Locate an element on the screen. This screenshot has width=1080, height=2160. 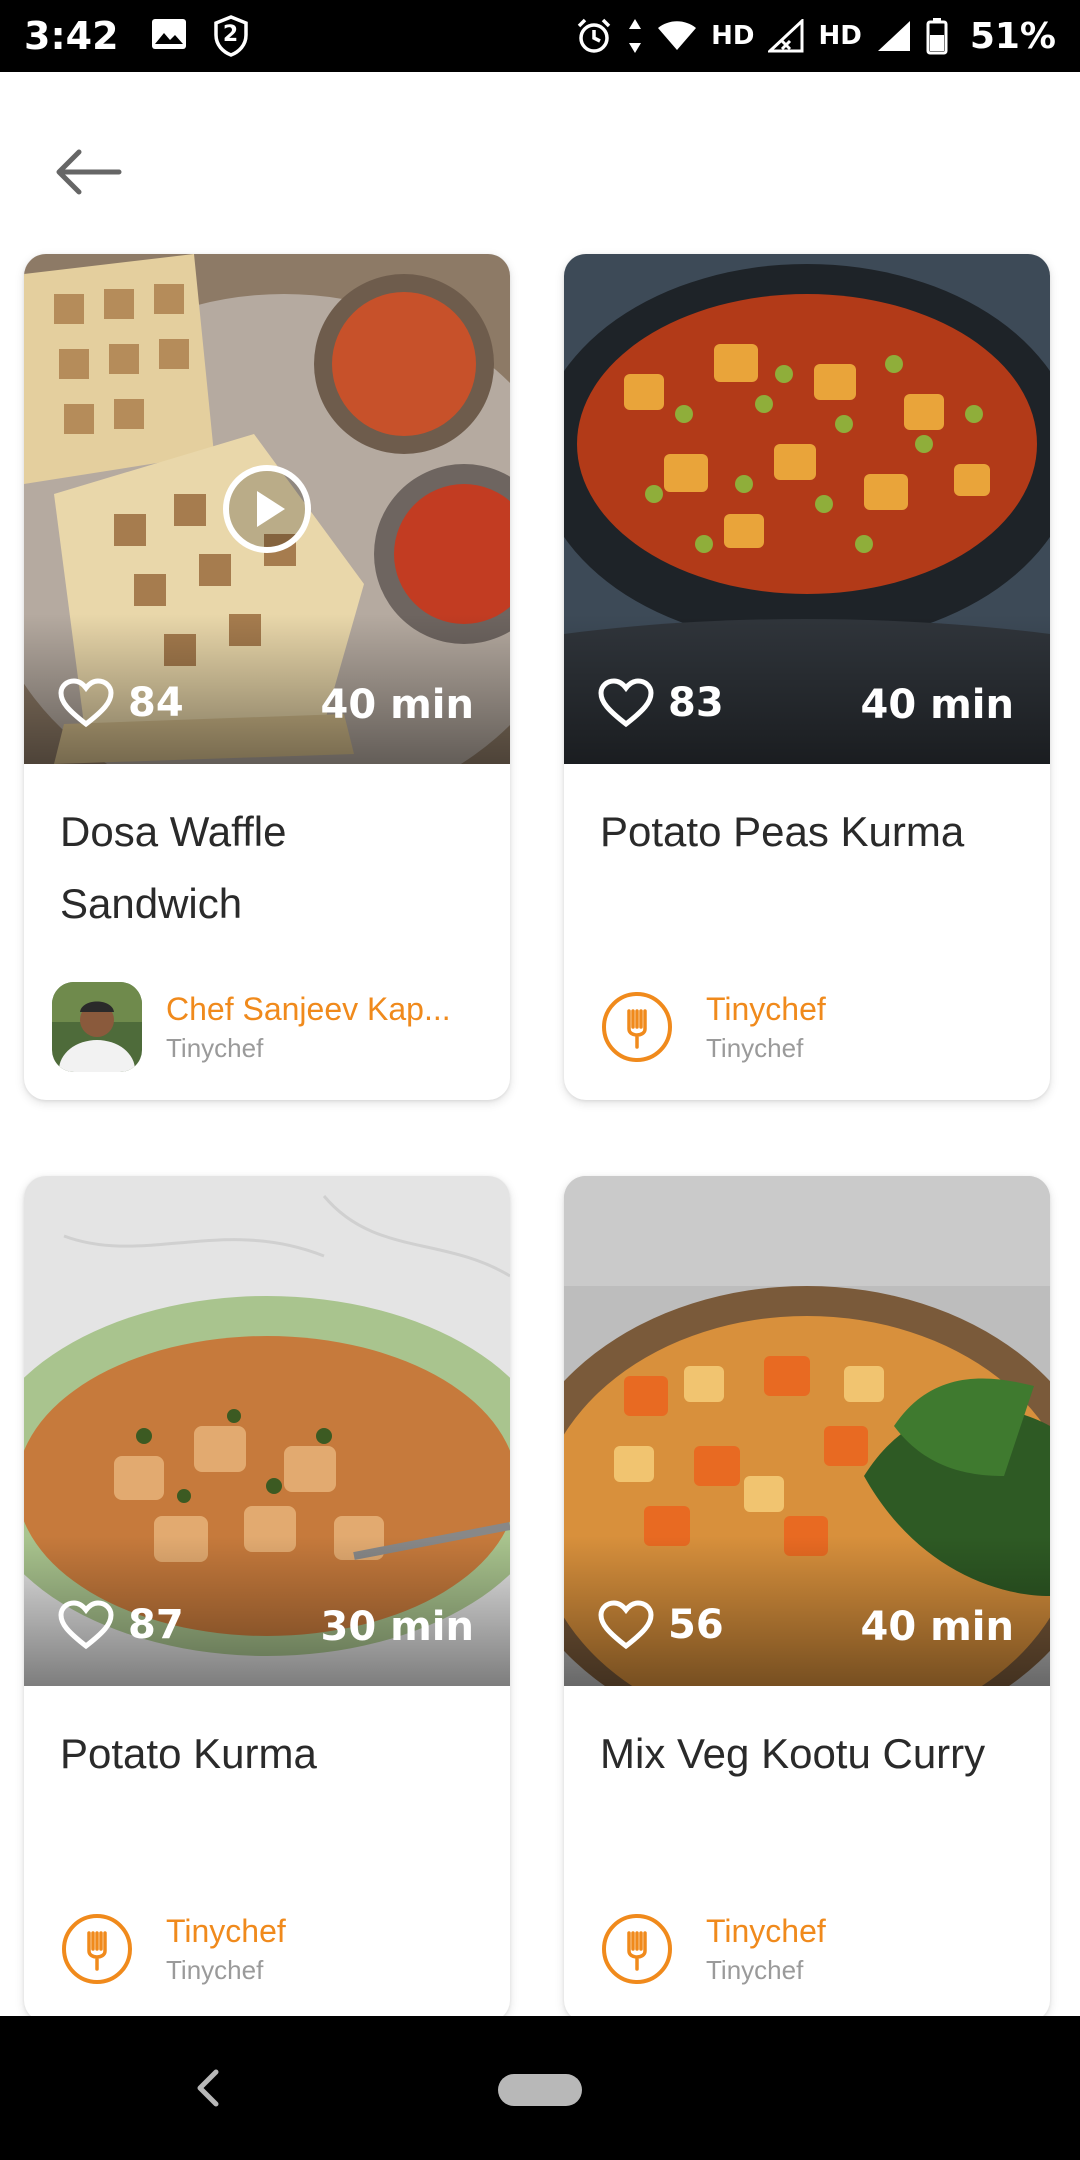
play-video-button is located at coordinates (267, 509).